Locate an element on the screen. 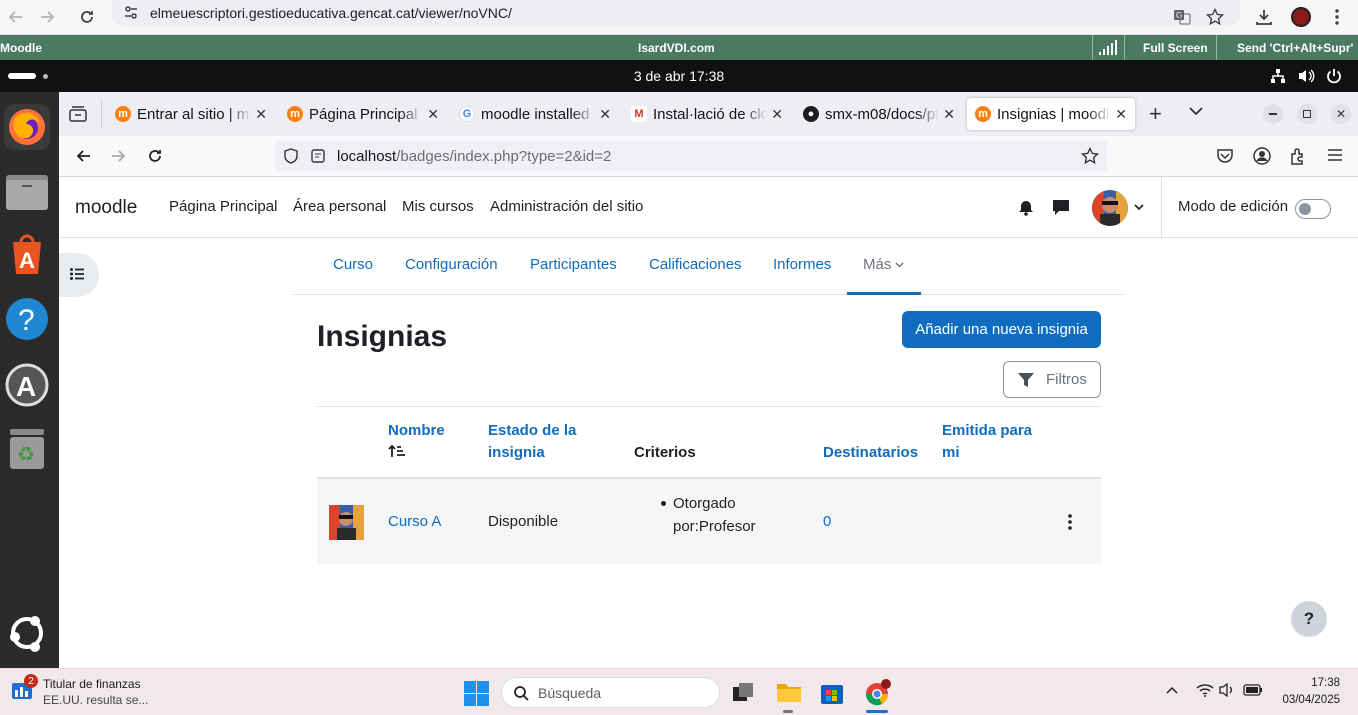  file-explorer-icon is located at coordinates (789, 692).